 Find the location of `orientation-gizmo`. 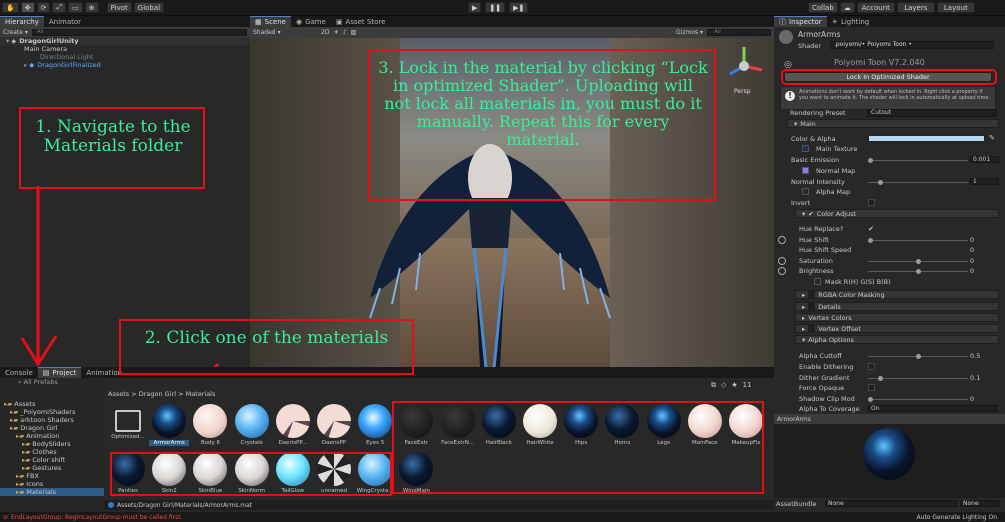

orientation-gizmo is located at coordinates (744, 66).